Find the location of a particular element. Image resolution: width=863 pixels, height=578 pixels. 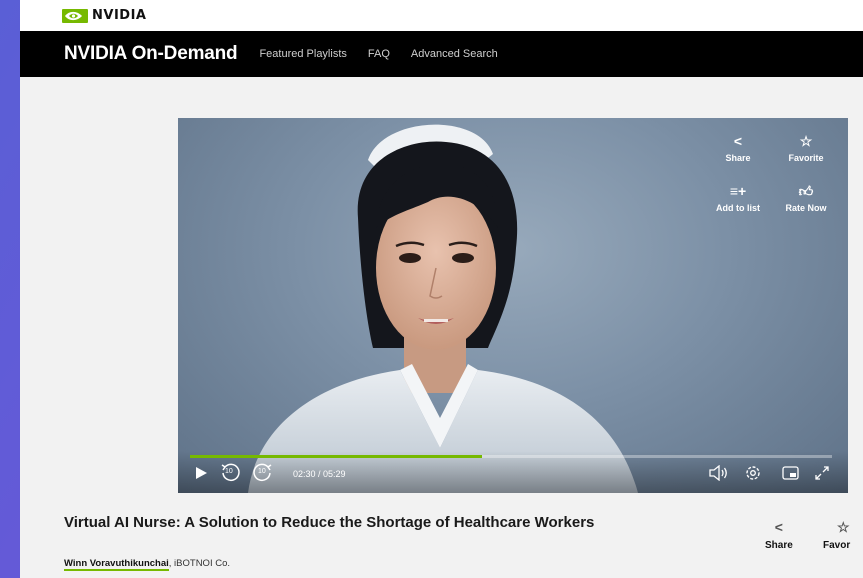

author-org: , iBOTNOI Co. is located at coordinates (199, 563).